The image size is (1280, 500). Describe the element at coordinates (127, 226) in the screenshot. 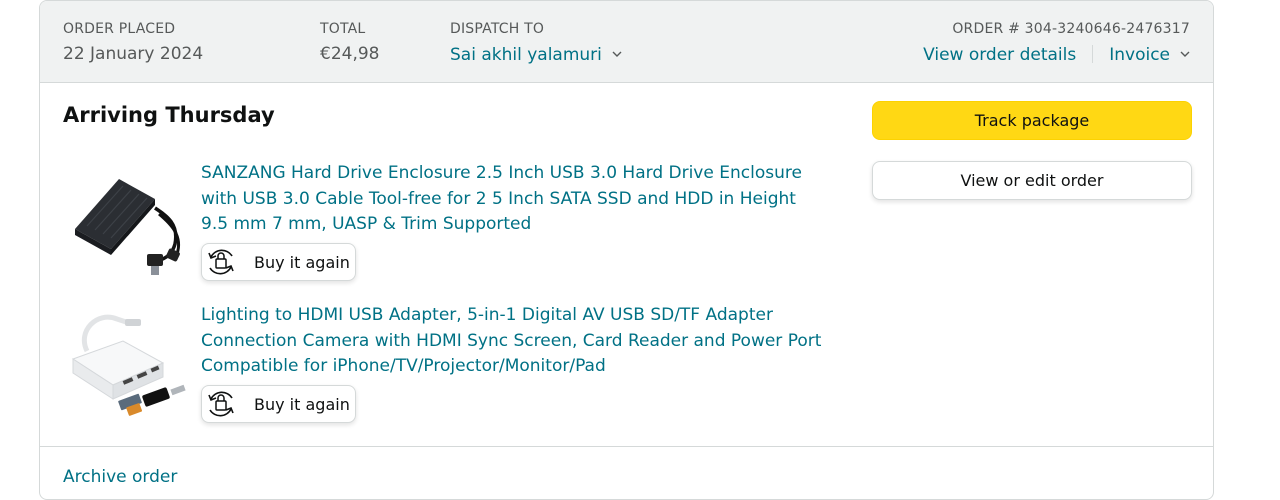

I see `hard-drive-enclosure-image` at that location.